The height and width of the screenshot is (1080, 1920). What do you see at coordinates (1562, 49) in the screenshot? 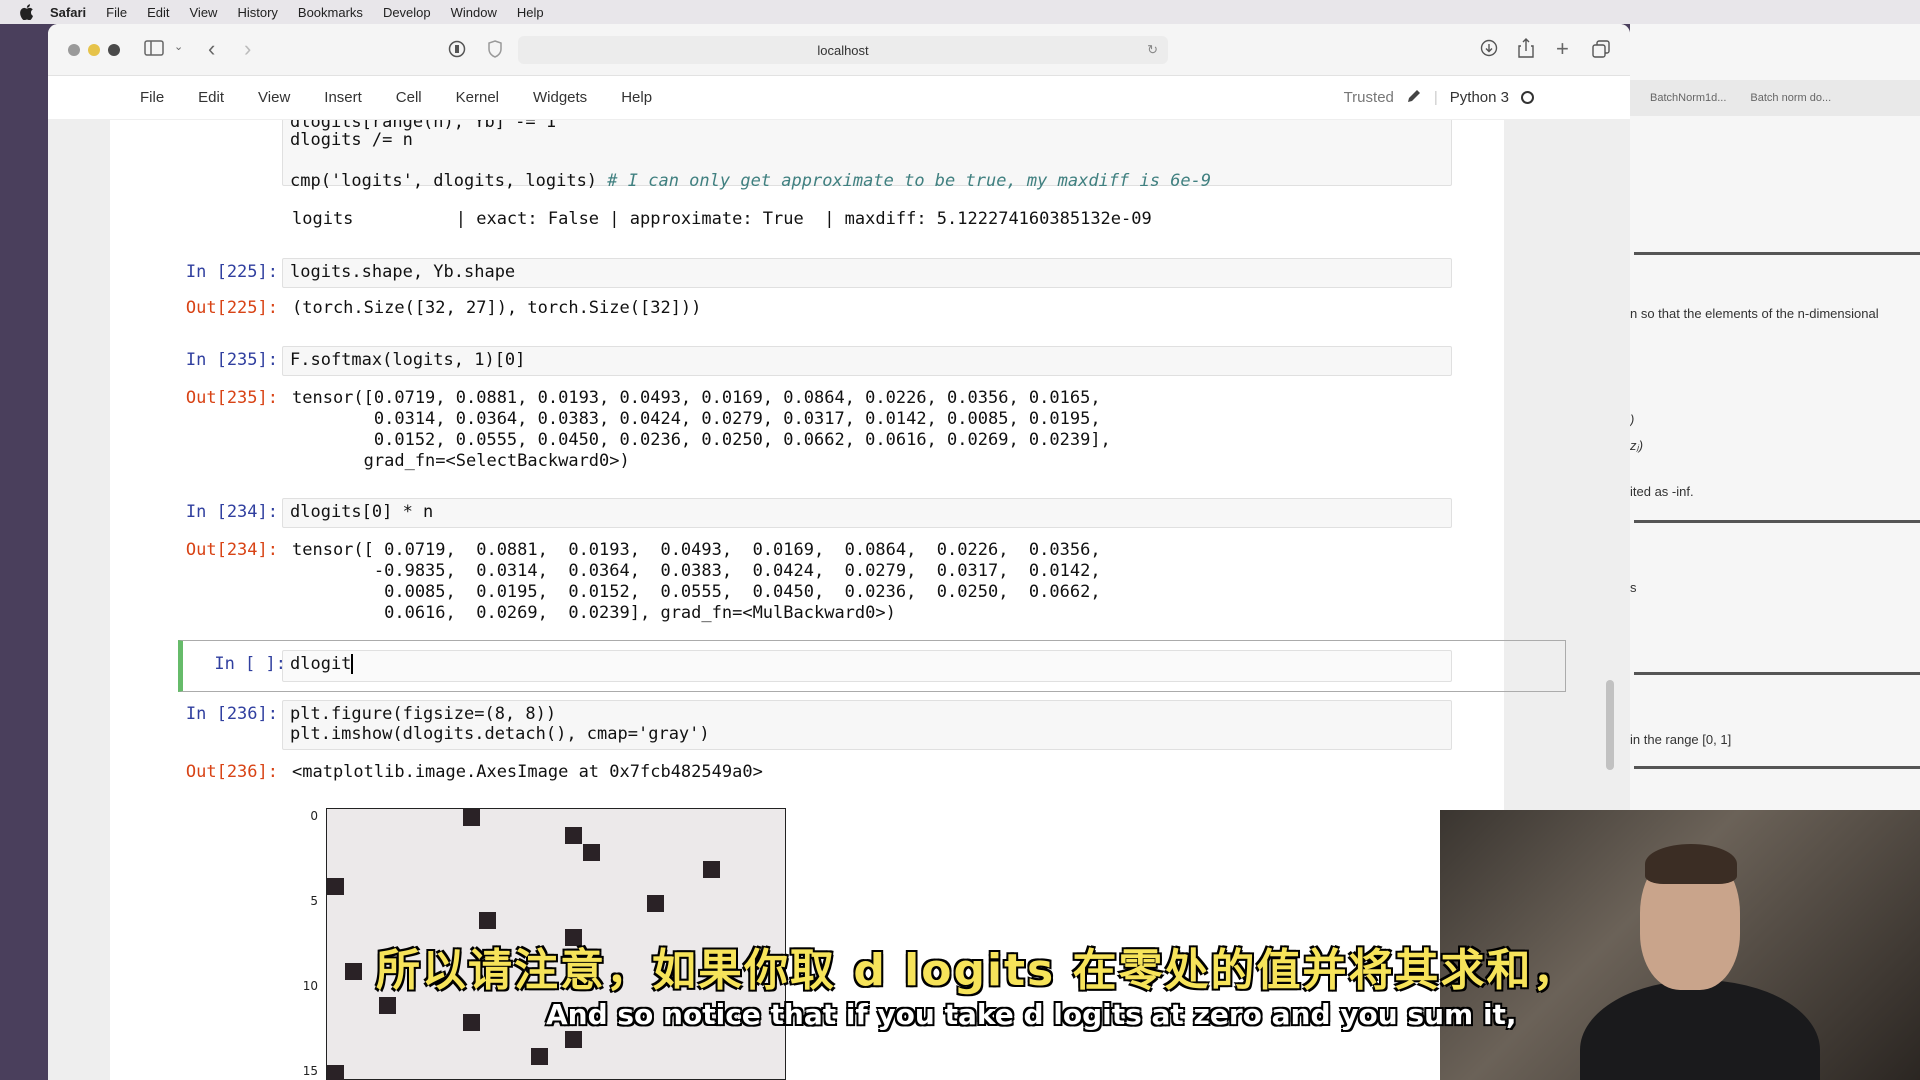
I see `new-tab-icon: +` at bounding box center [1562, 49].